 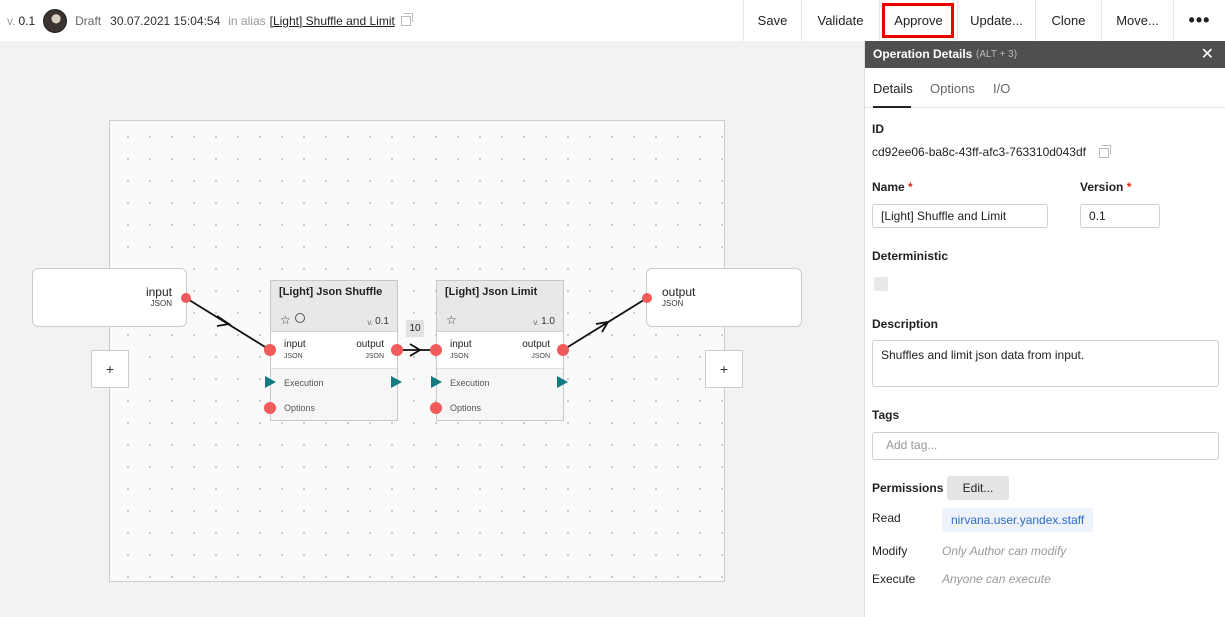 What do you see at coordinates (1120, 216) in the screenshot?
I see `version-field: 0.1` at bounding box center [1120, 216].